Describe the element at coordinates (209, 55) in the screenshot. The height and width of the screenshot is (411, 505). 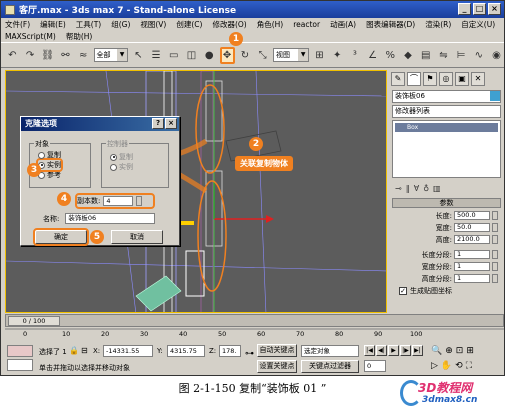
I see `select-move-icon: ●` at that location.